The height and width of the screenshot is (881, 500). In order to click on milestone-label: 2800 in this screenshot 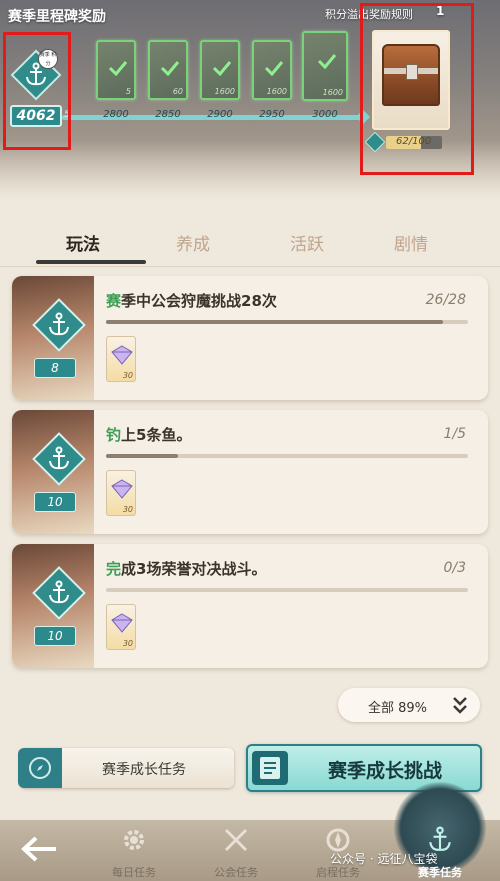, I will do `click(116, 114)`.